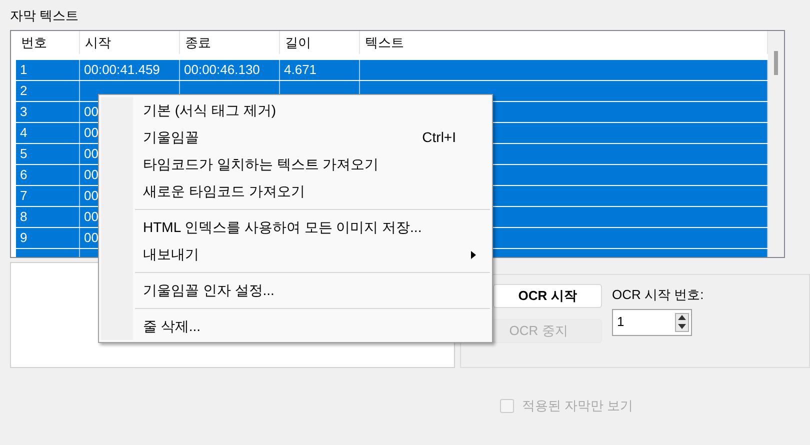 This screenshot has width=810, height=445. I want to click on table-cell-text: 4, so click(24, 133).